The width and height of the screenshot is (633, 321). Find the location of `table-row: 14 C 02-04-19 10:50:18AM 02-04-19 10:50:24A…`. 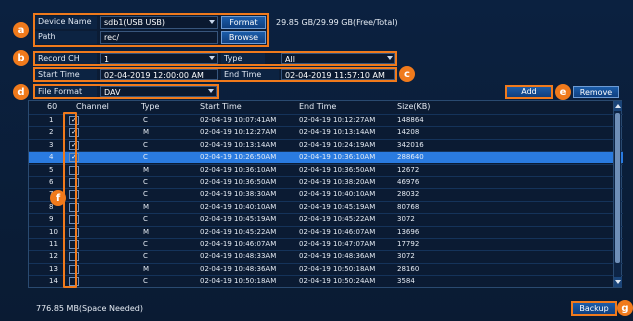

table-row: 14 C 02-04-19 10:50:18AM 02-04-19 10:50:24A… is located at coordinates (326, 281).